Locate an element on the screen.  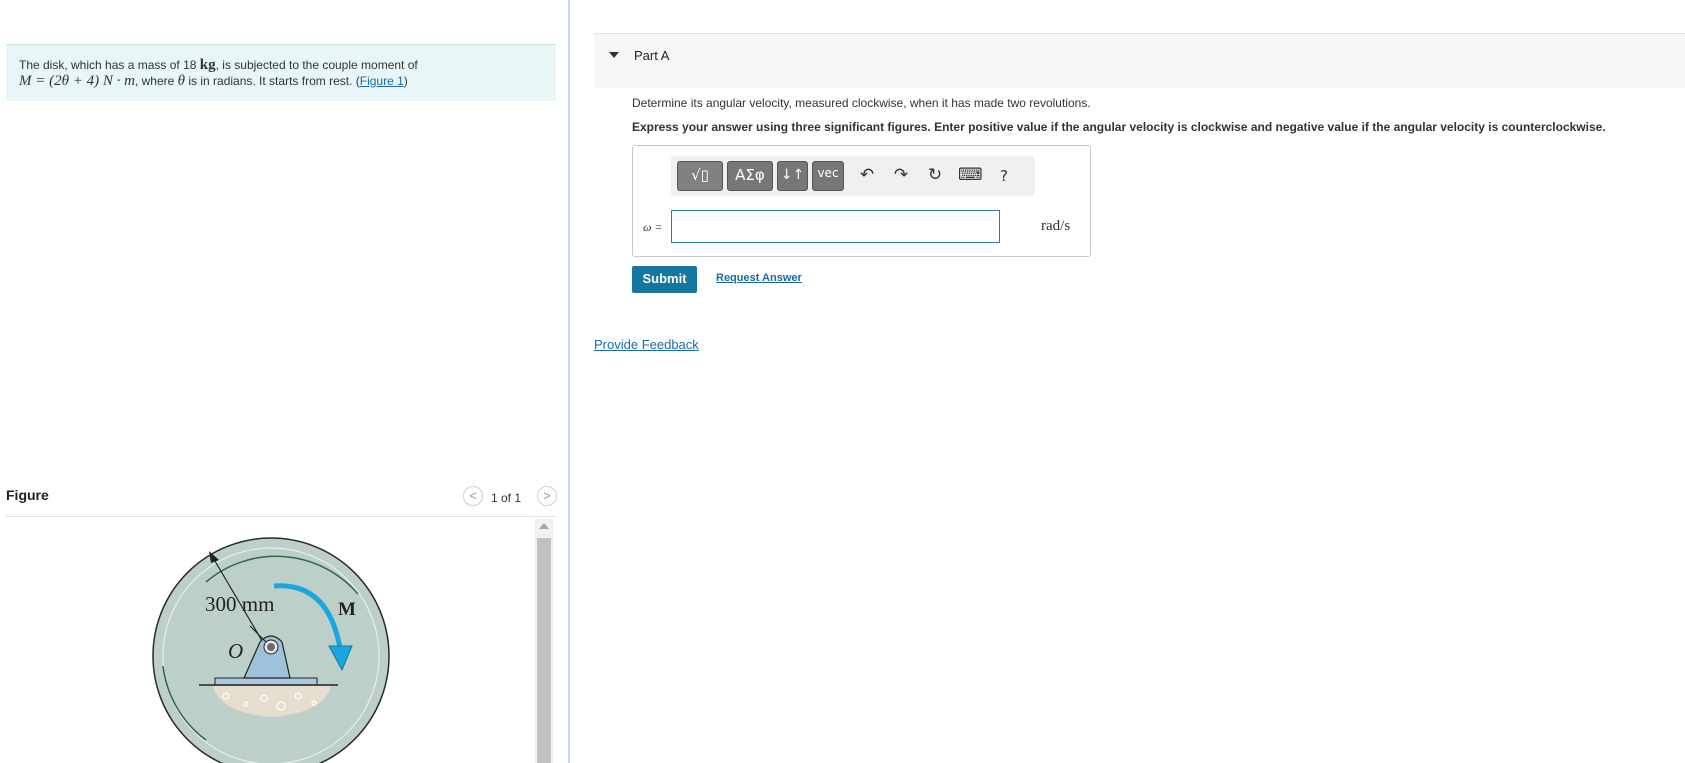
theta-symbol: θ is located at coordinates (181, 81).